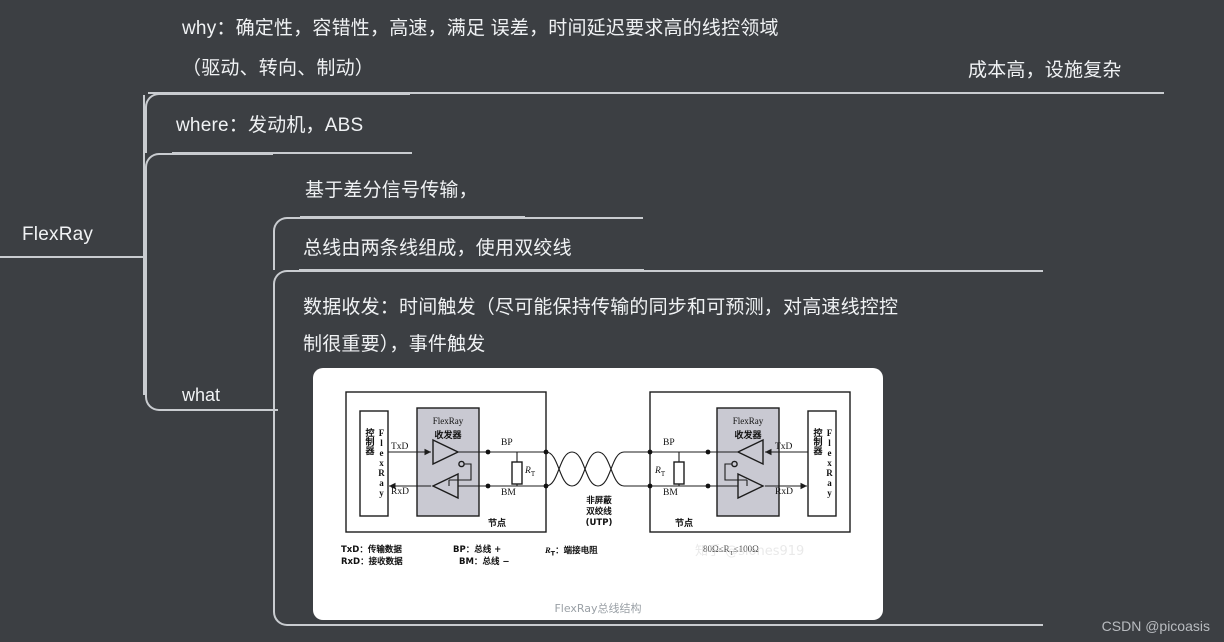 The image size is (1224, 642). I want to click on branch-what-child-1-underline, so click(471, 270).